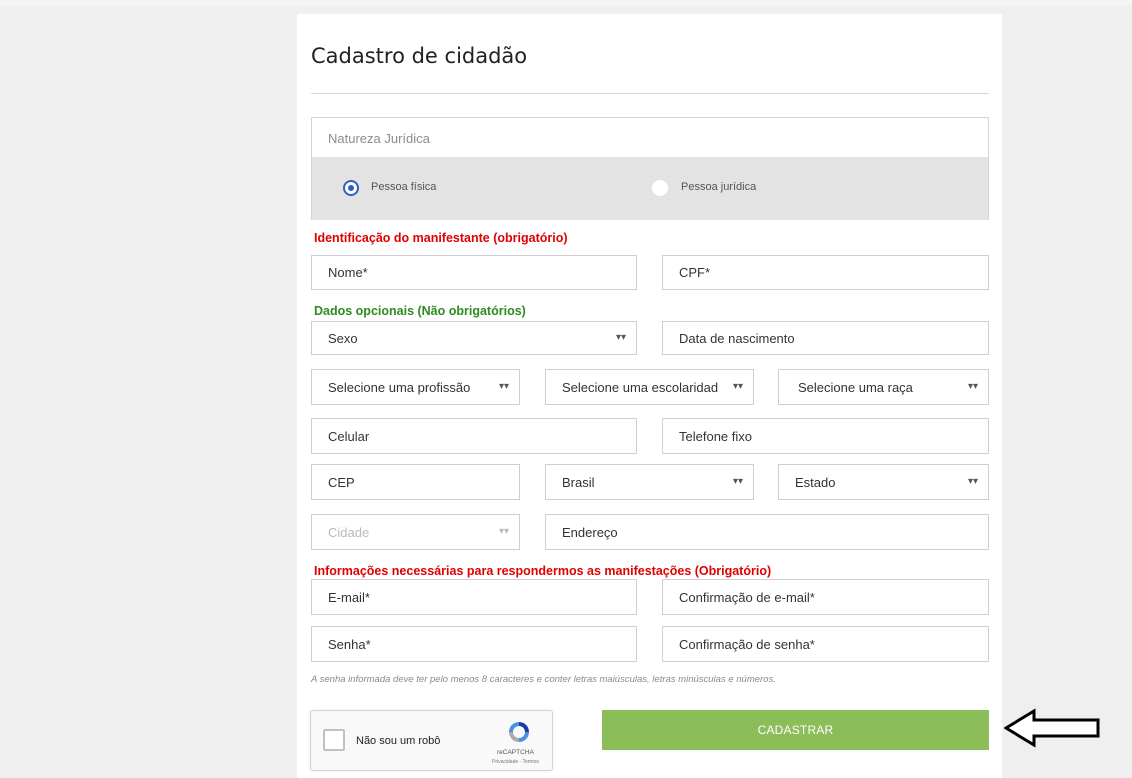  Describe the element at coordinates (420, 311) in the screenshot. I see `section-opcionais: Dados opcionais (Não obrigatórios)` at that location.